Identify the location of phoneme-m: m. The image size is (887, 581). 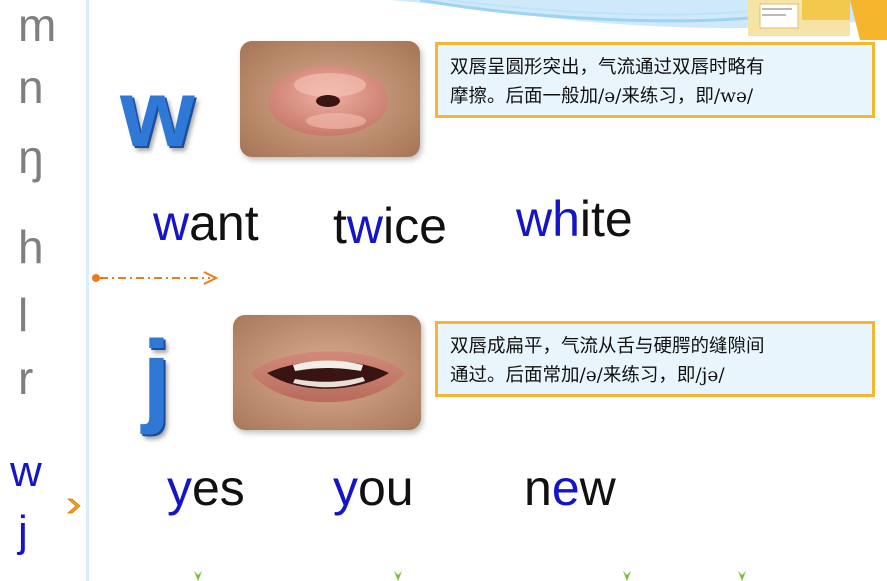
(37, 25).